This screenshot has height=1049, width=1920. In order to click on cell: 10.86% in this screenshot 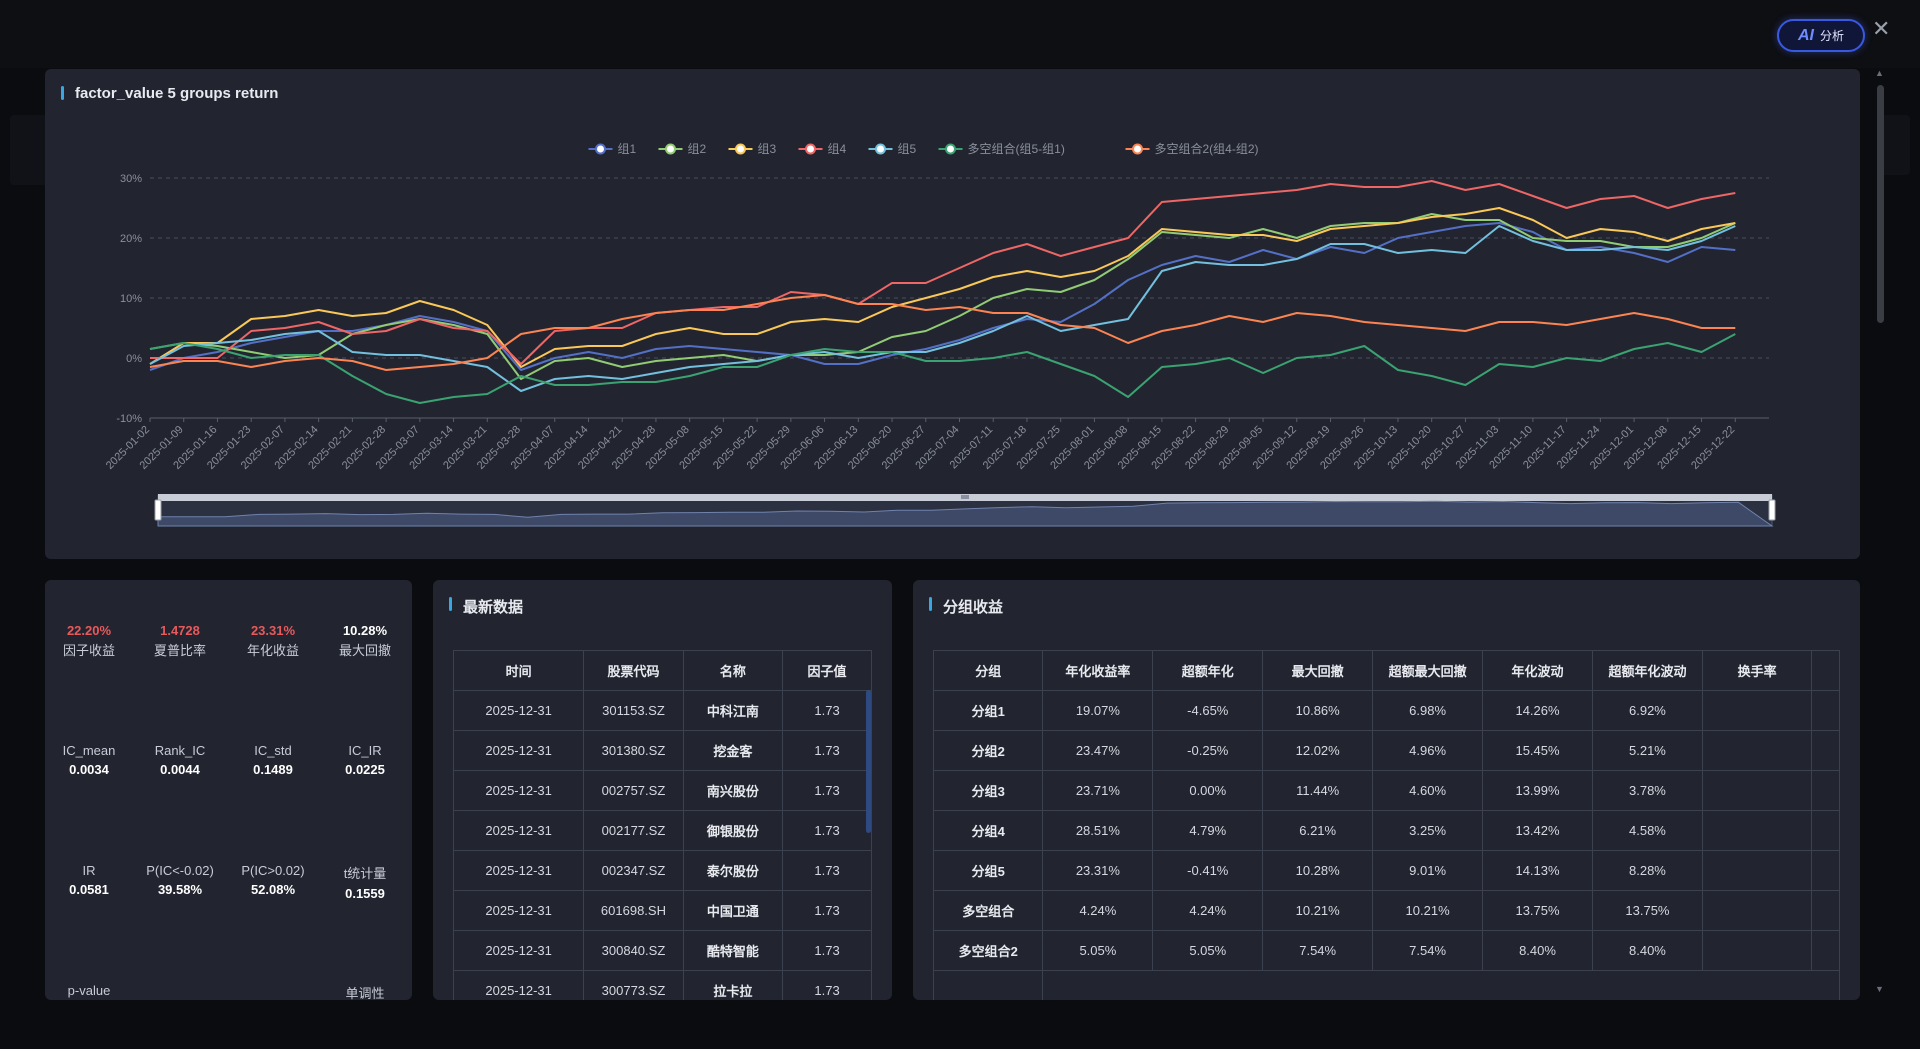, I will do `click(1318, 710)`.